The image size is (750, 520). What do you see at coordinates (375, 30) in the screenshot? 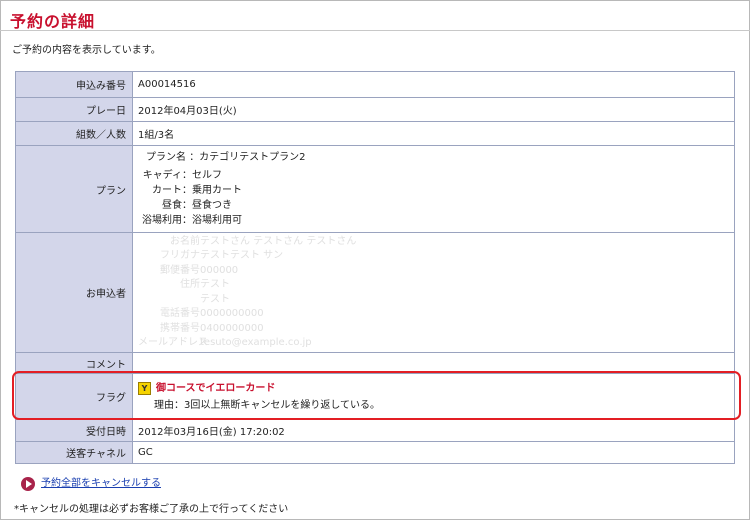
I see `title-divider` at bounding box center [375, 30].